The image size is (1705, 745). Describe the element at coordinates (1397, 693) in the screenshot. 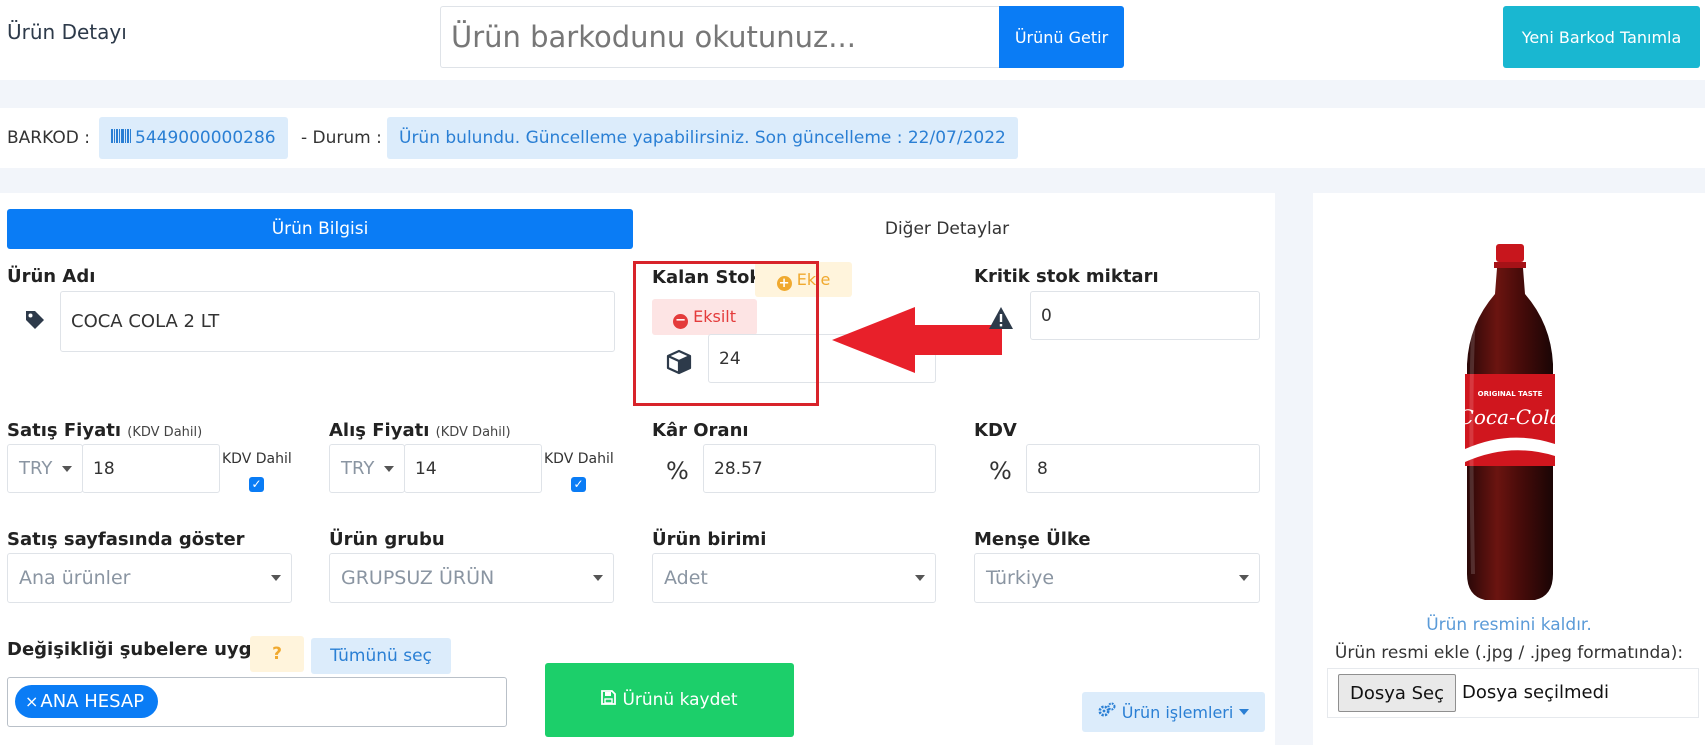

I see `choose-file-button: Dosya Seç` at that location.